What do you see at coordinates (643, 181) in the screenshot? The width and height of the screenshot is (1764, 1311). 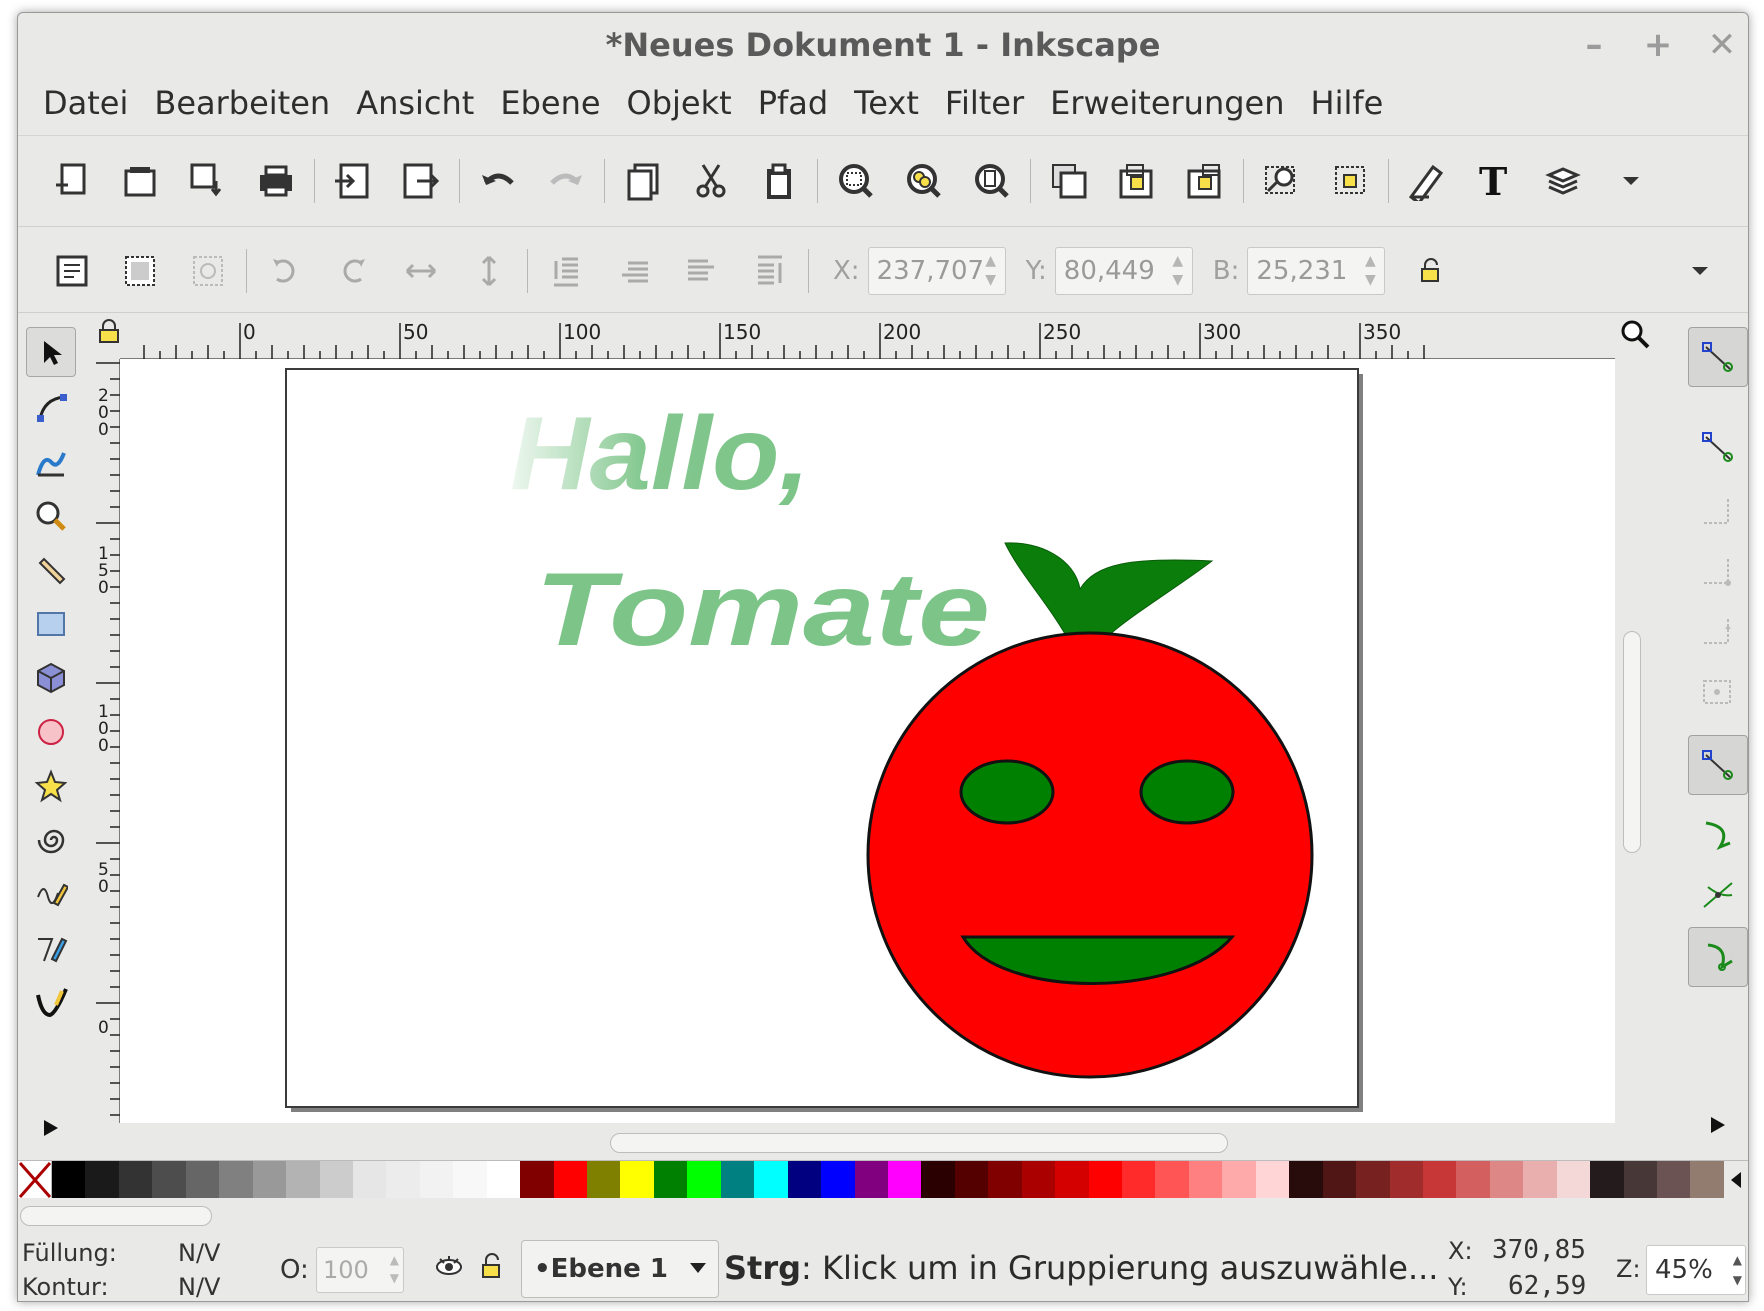 I see `duplicate-icon` at bounding box center [643, 181].